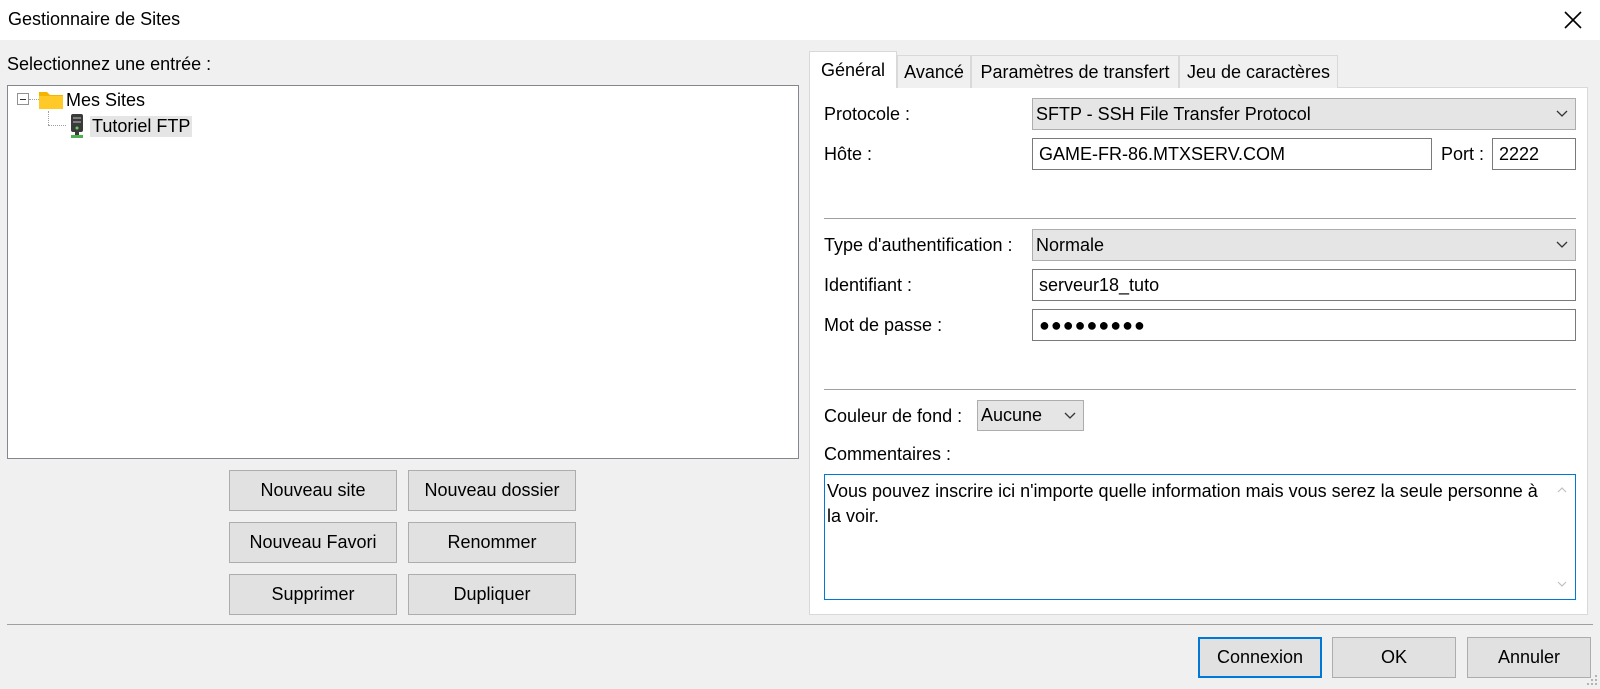 The width and height of the screenshot is (1600, 689). What do you see at coordinates (1258, 71) in the screenshot?
I see `tab-charset: Jeu de caractères` at bounding box center [1258, 71].